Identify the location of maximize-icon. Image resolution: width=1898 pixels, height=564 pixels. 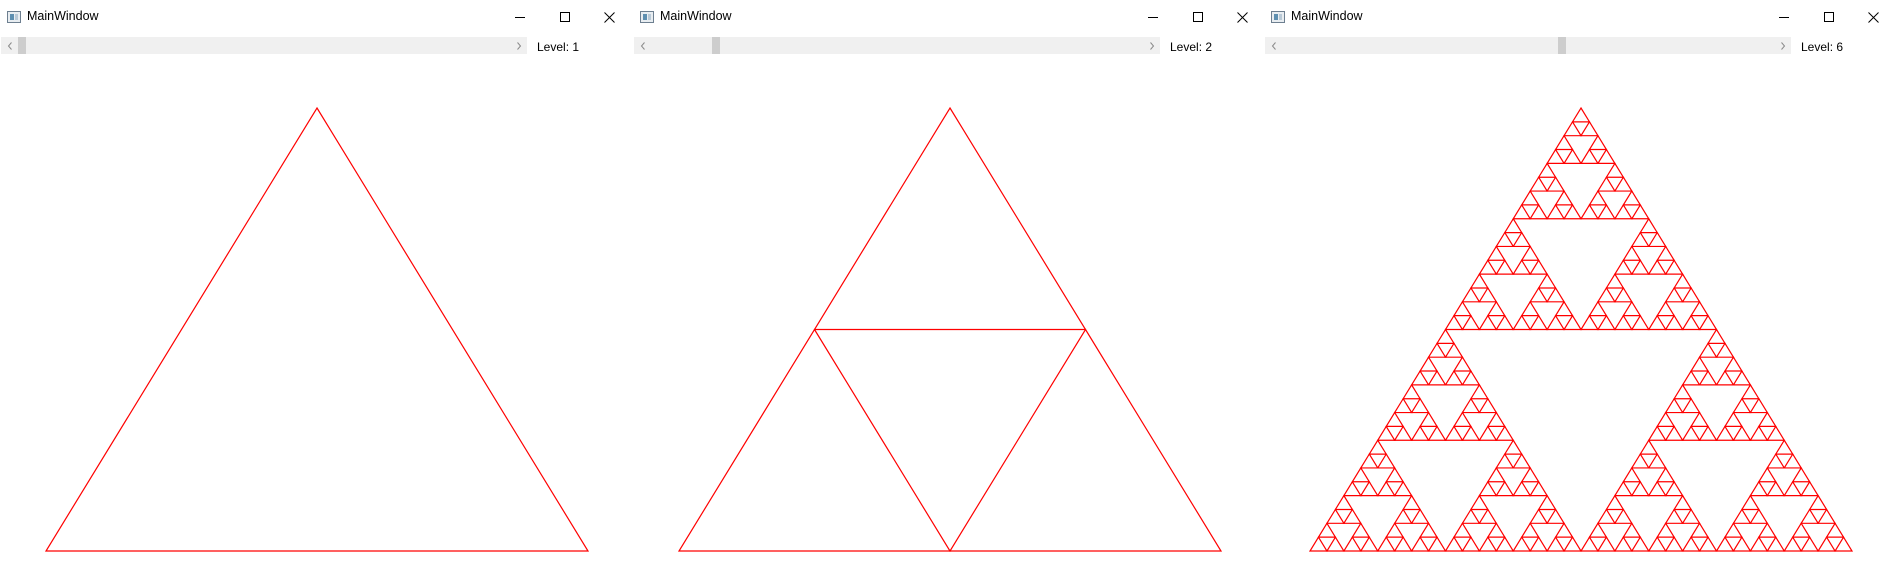
(1197, 17).